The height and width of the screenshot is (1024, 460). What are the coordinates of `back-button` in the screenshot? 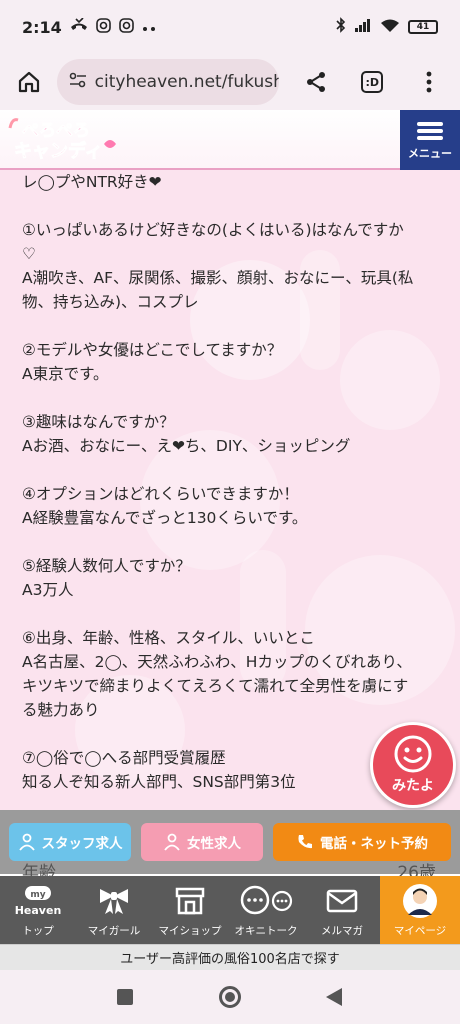 It's located at (334, 999).